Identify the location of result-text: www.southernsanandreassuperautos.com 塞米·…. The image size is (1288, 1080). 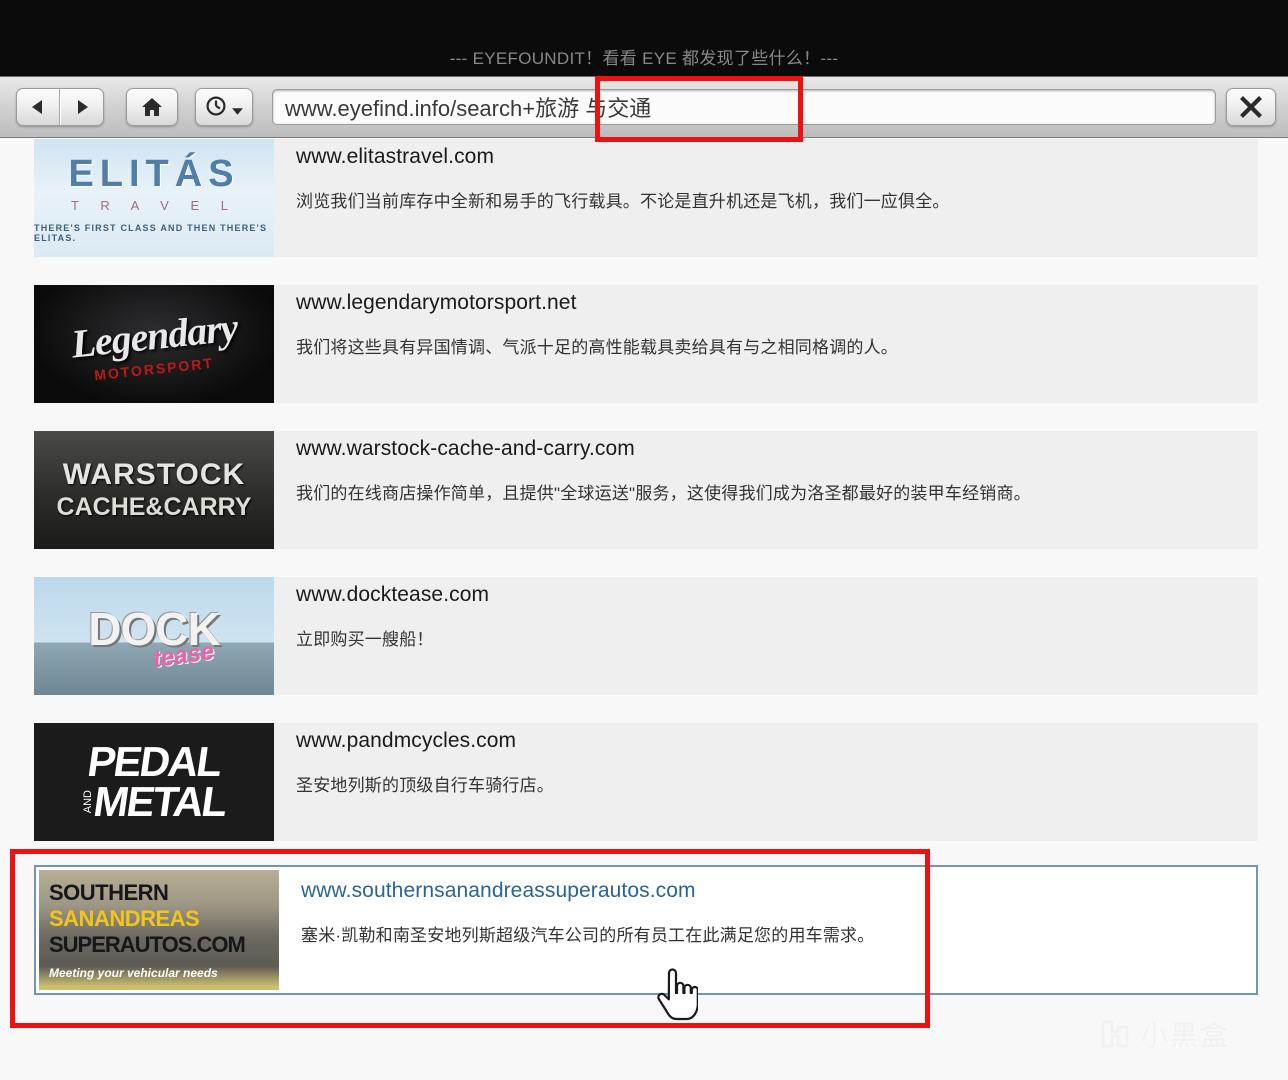
(576, 906).